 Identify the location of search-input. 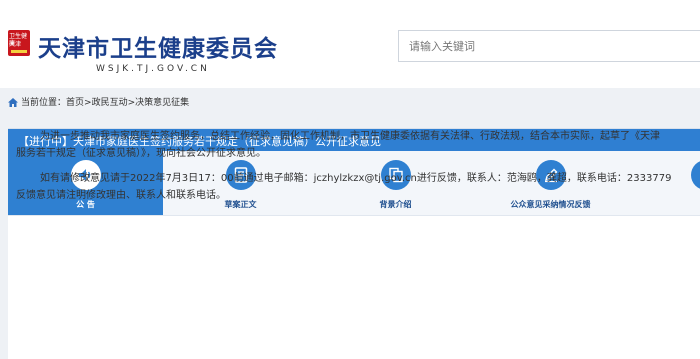
(549, 46).